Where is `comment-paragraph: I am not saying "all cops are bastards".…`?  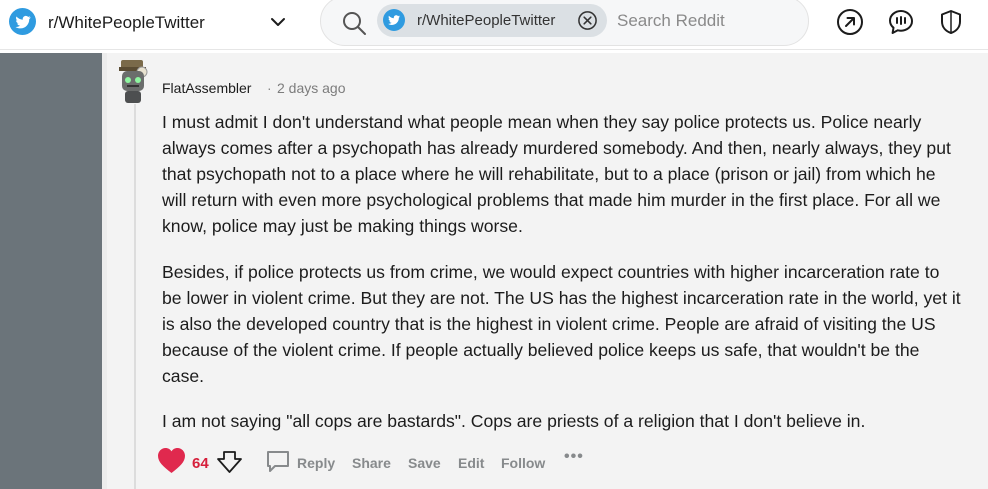
comment-paragraph: I am not saying "all cops are bastards".… is located at coordinates (514, 421).